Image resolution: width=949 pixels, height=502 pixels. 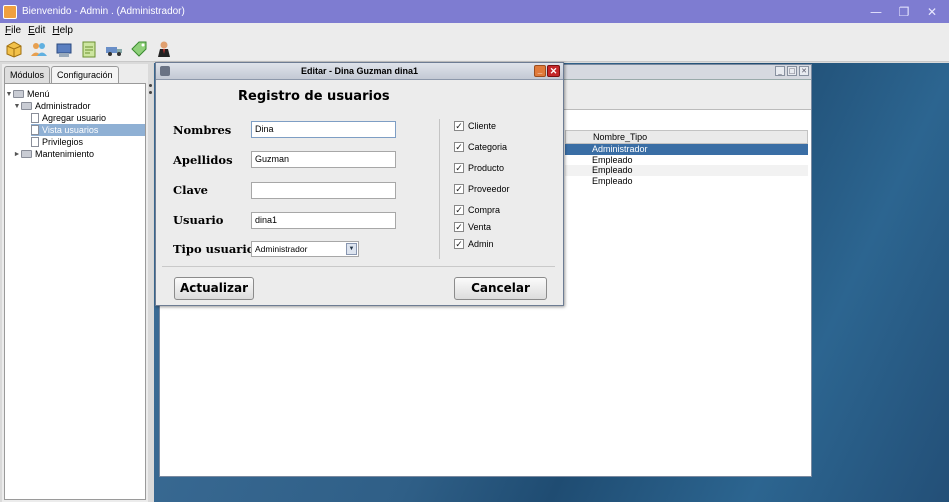 What do you see at coordinates (165, 71) in the screenshot?
I see `dialog-menu-icon` at bounding box center [165, 71].